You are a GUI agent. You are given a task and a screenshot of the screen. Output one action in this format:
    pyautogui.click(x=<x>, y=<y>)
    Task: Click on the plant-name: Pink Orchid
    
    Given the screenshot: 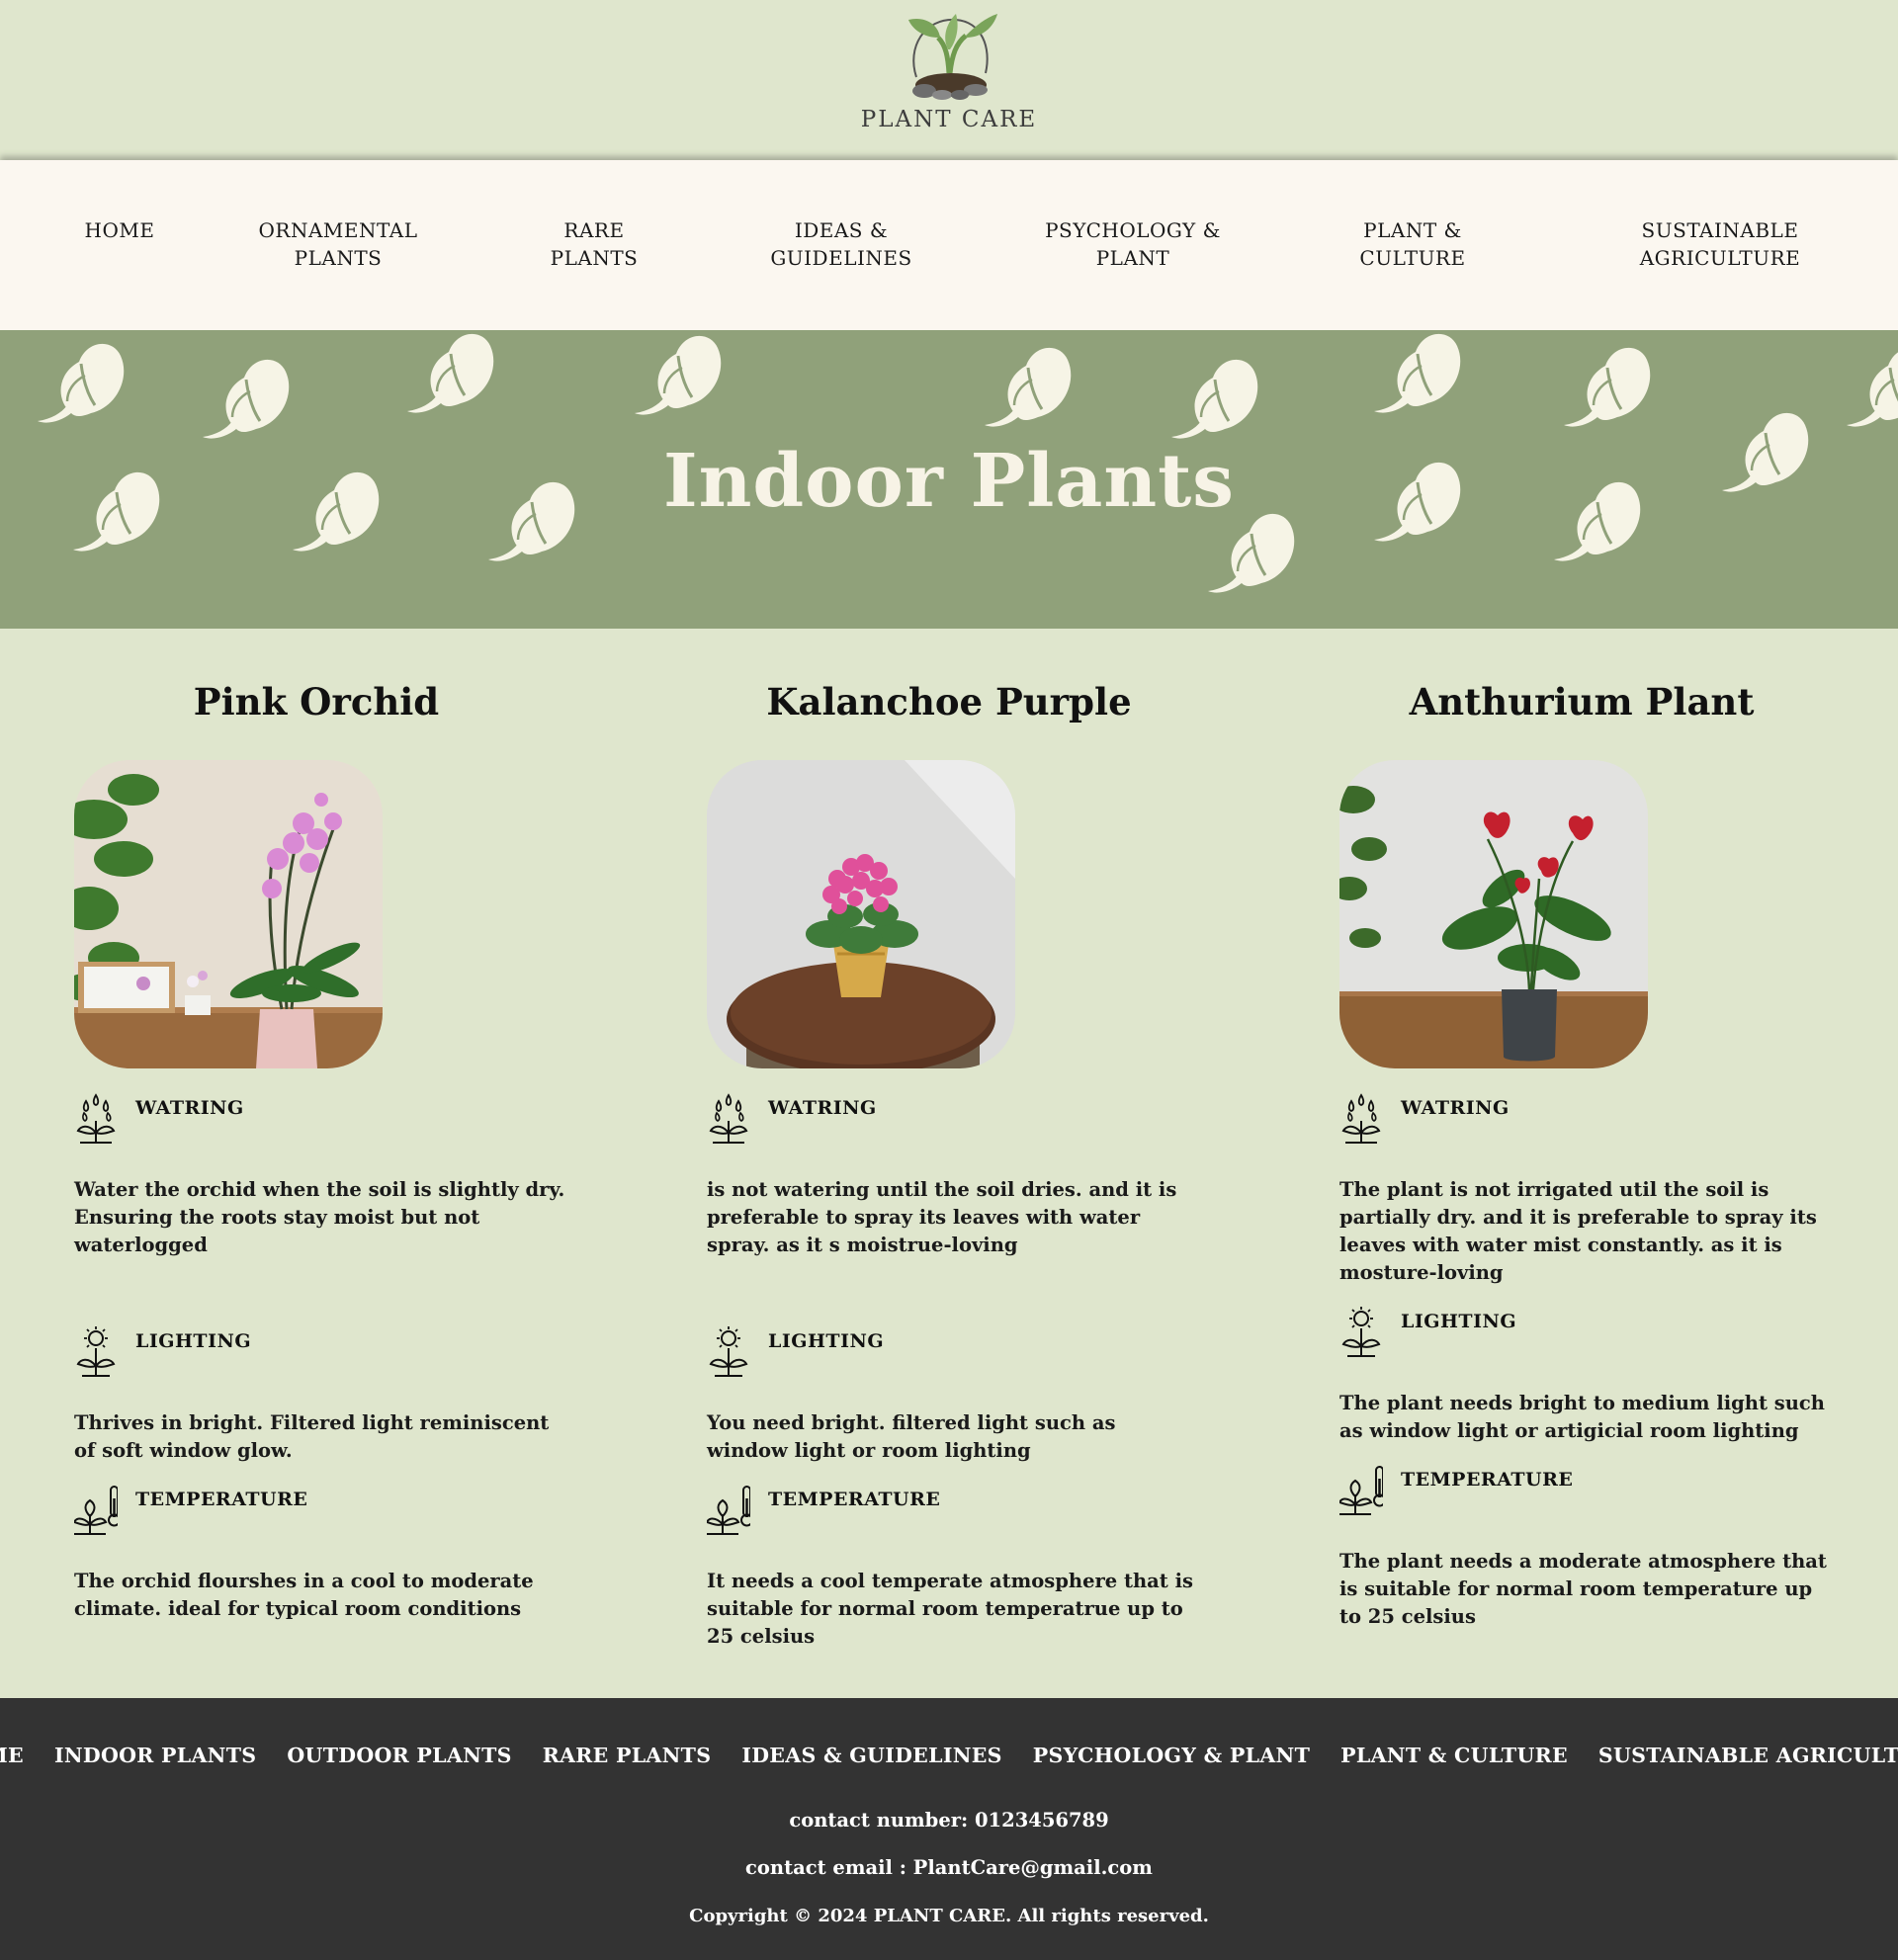 What is the action you would take?
    pyautogui.click(x=317, y=702)
    